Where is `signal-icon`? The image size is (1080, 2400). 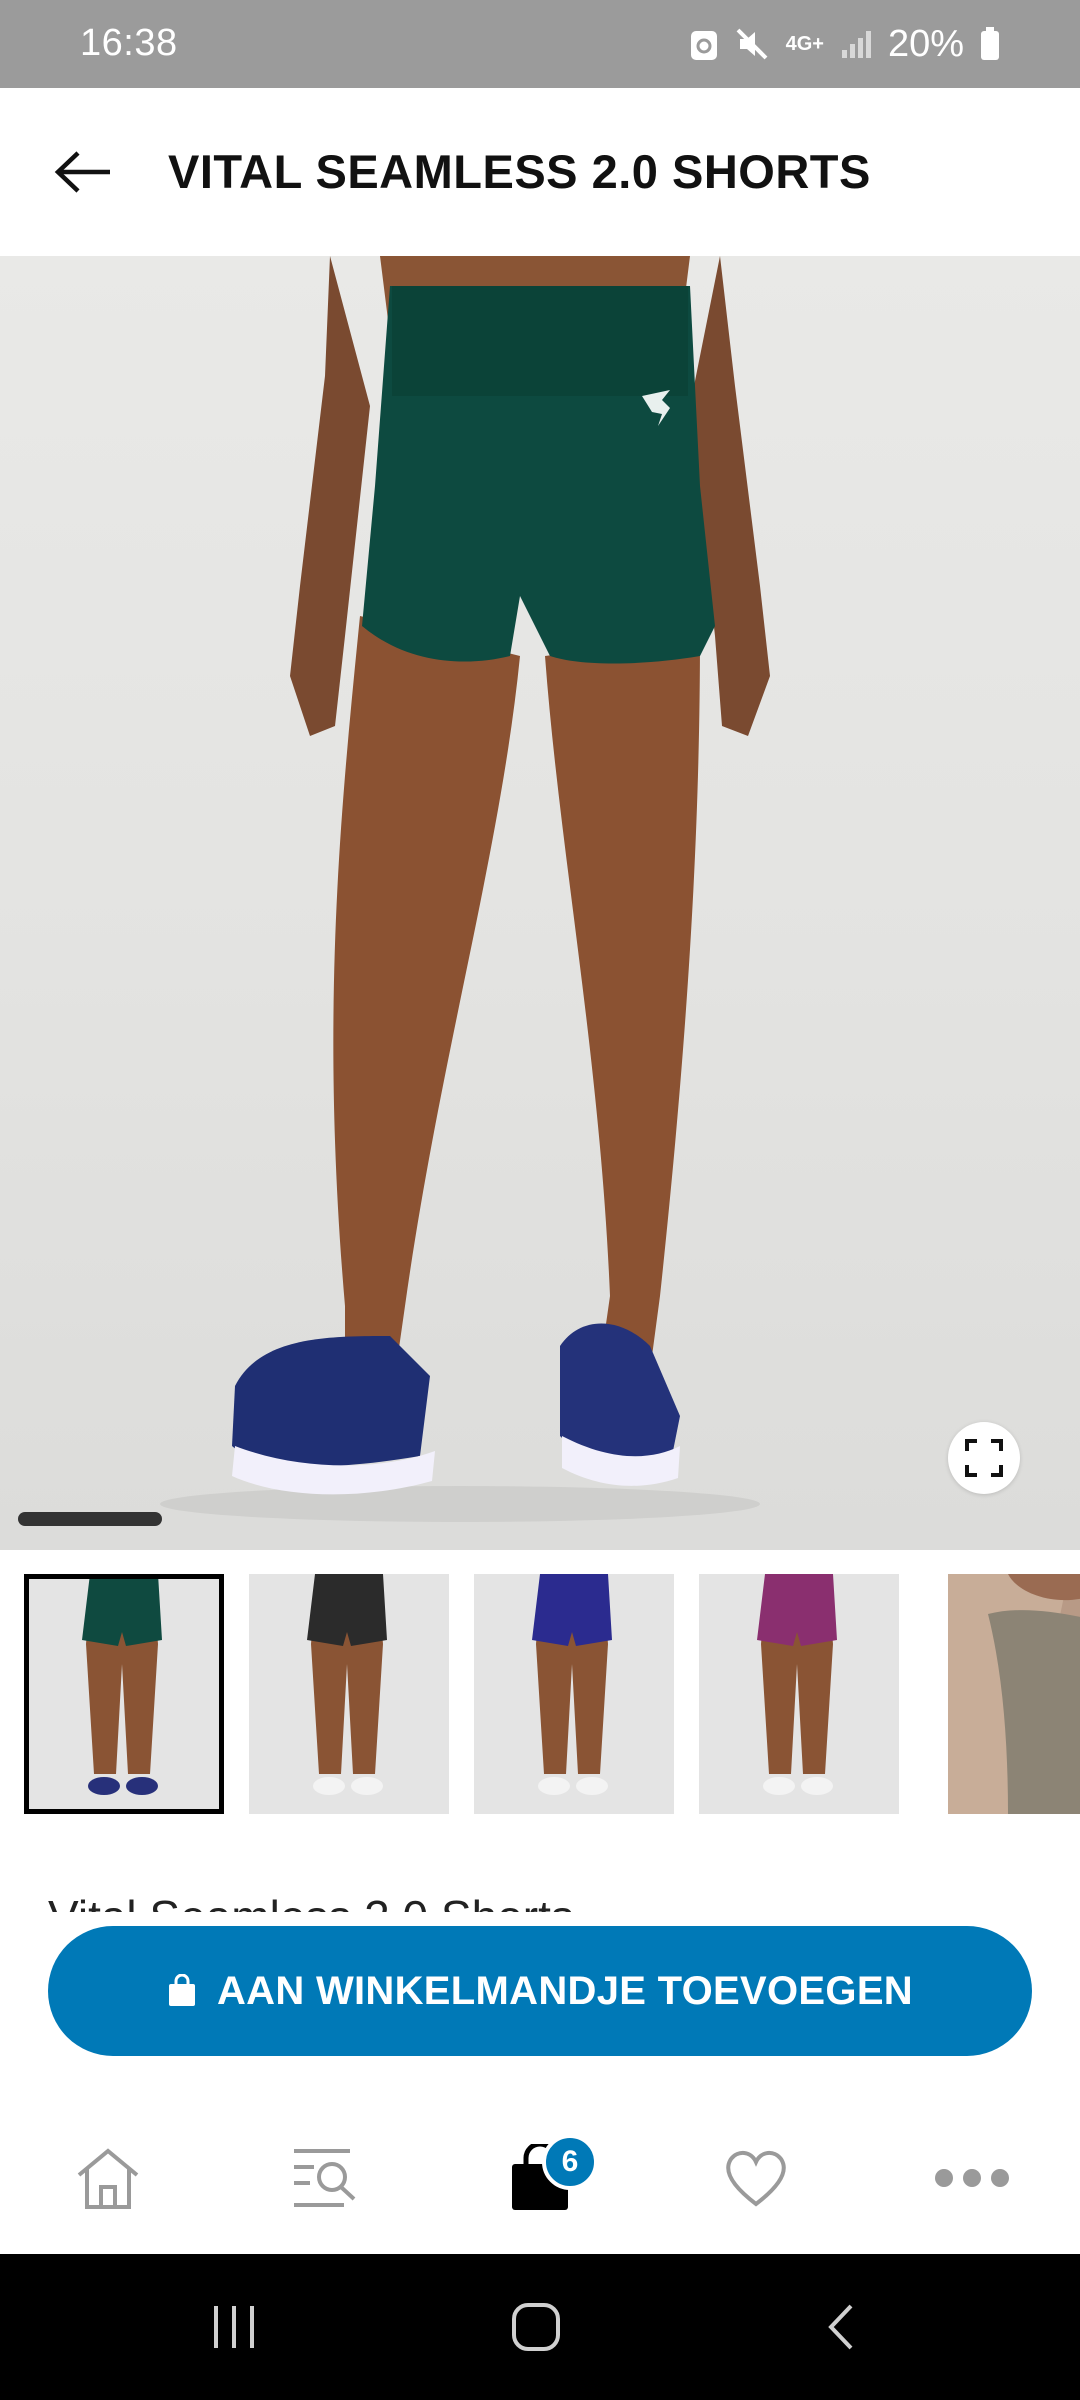 signal-icon is located at coordinates (856, 44).